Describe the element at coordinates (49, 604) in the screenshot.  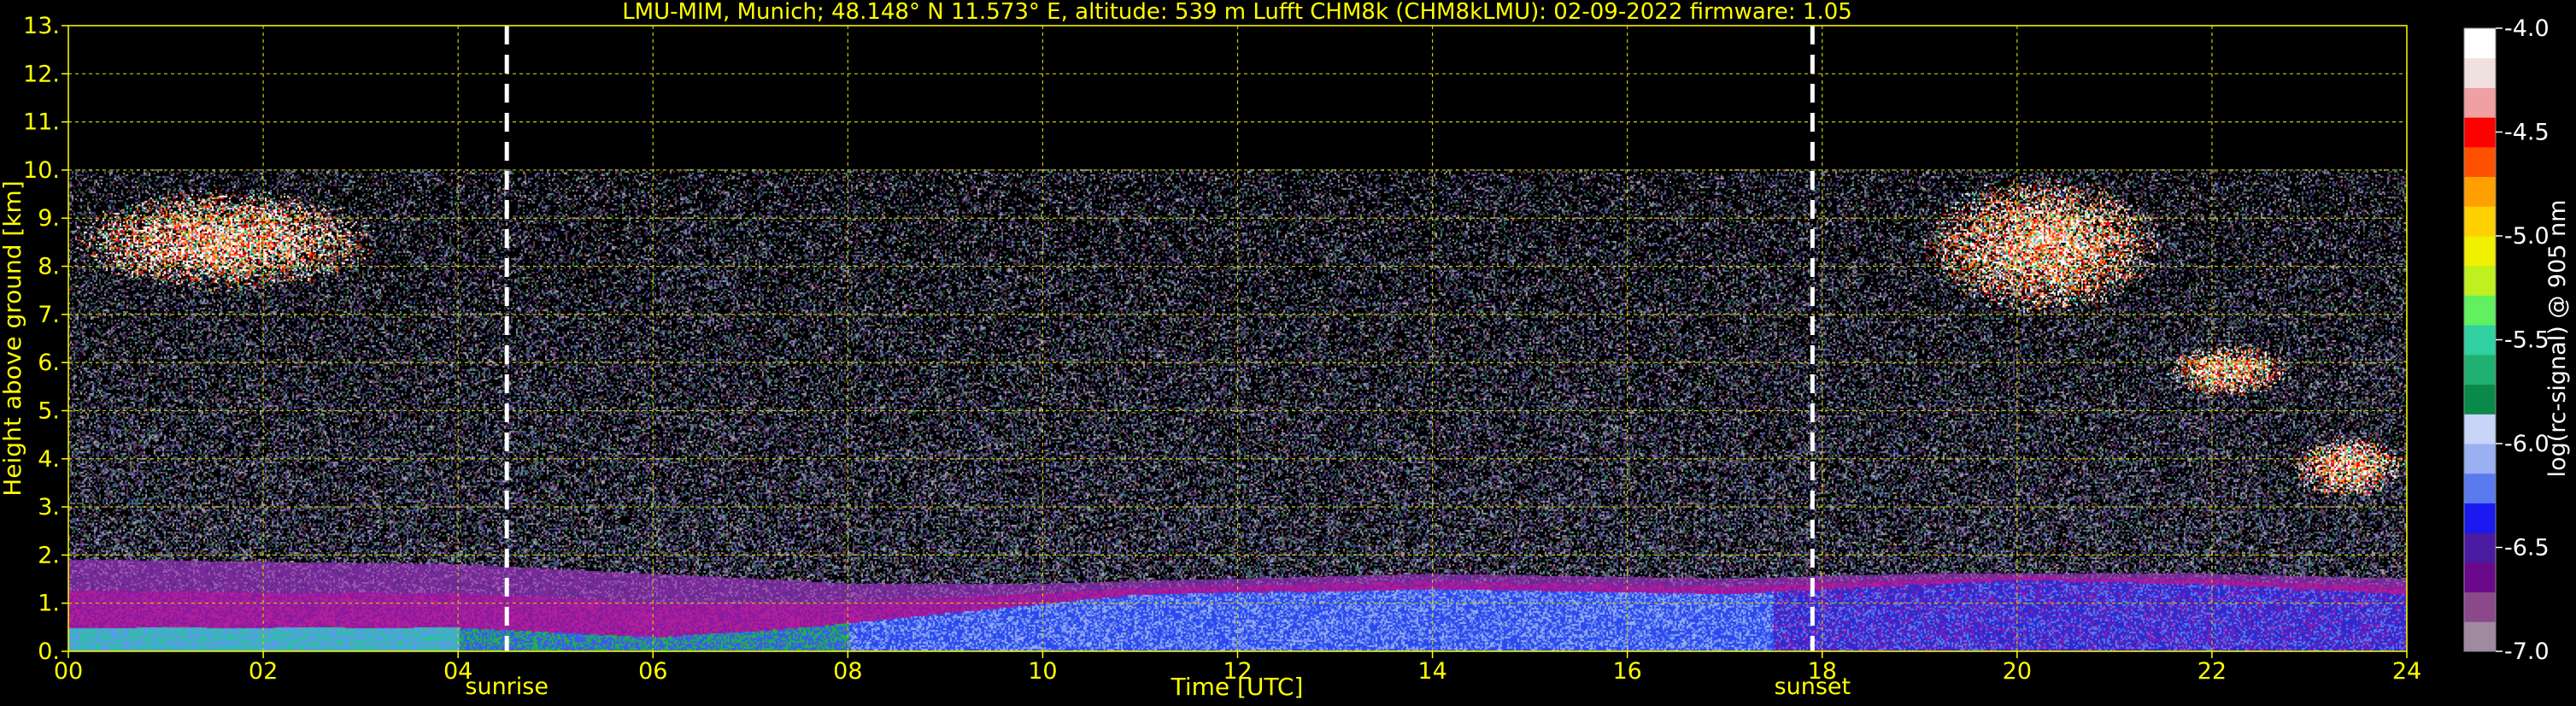
I see `y-tick-label: 1.` at that location.